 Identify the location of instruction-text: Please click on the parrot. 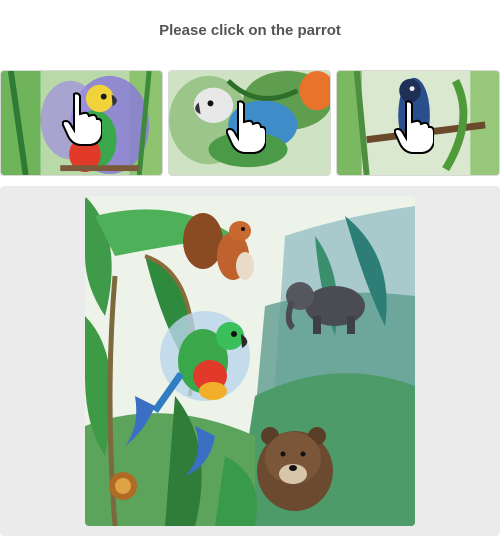
(250, 30).